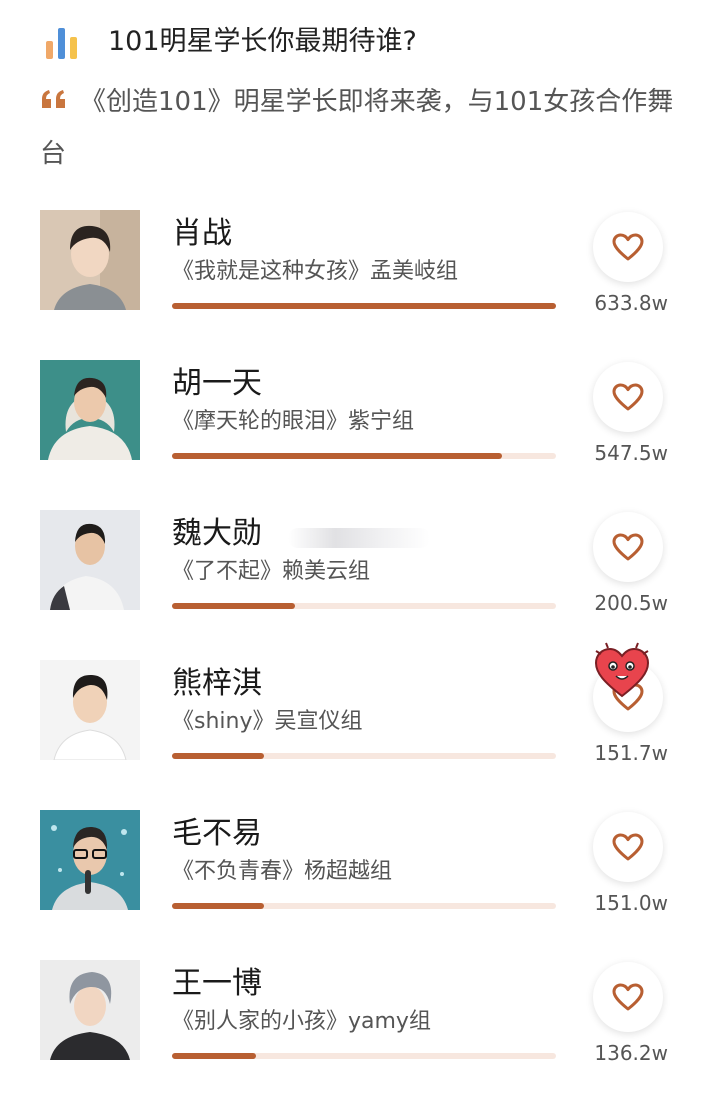  Describe the element at coordinates (631, 903) in the screenshot. I see `vote-count: 151.0w` at that location.